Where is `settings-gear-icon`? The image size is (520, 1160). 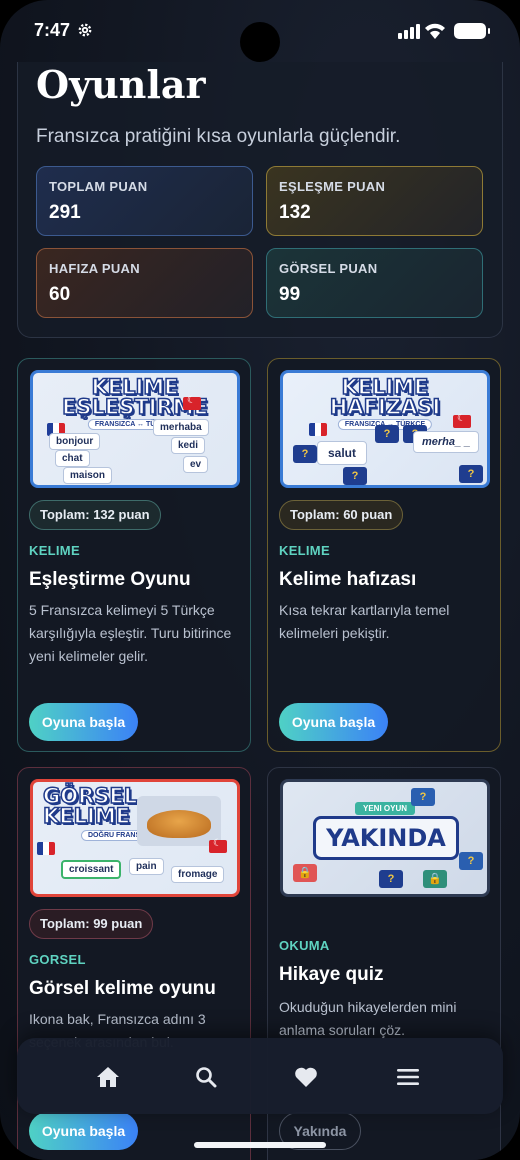 settings-gear-icon is located at coordinates (85, 30).